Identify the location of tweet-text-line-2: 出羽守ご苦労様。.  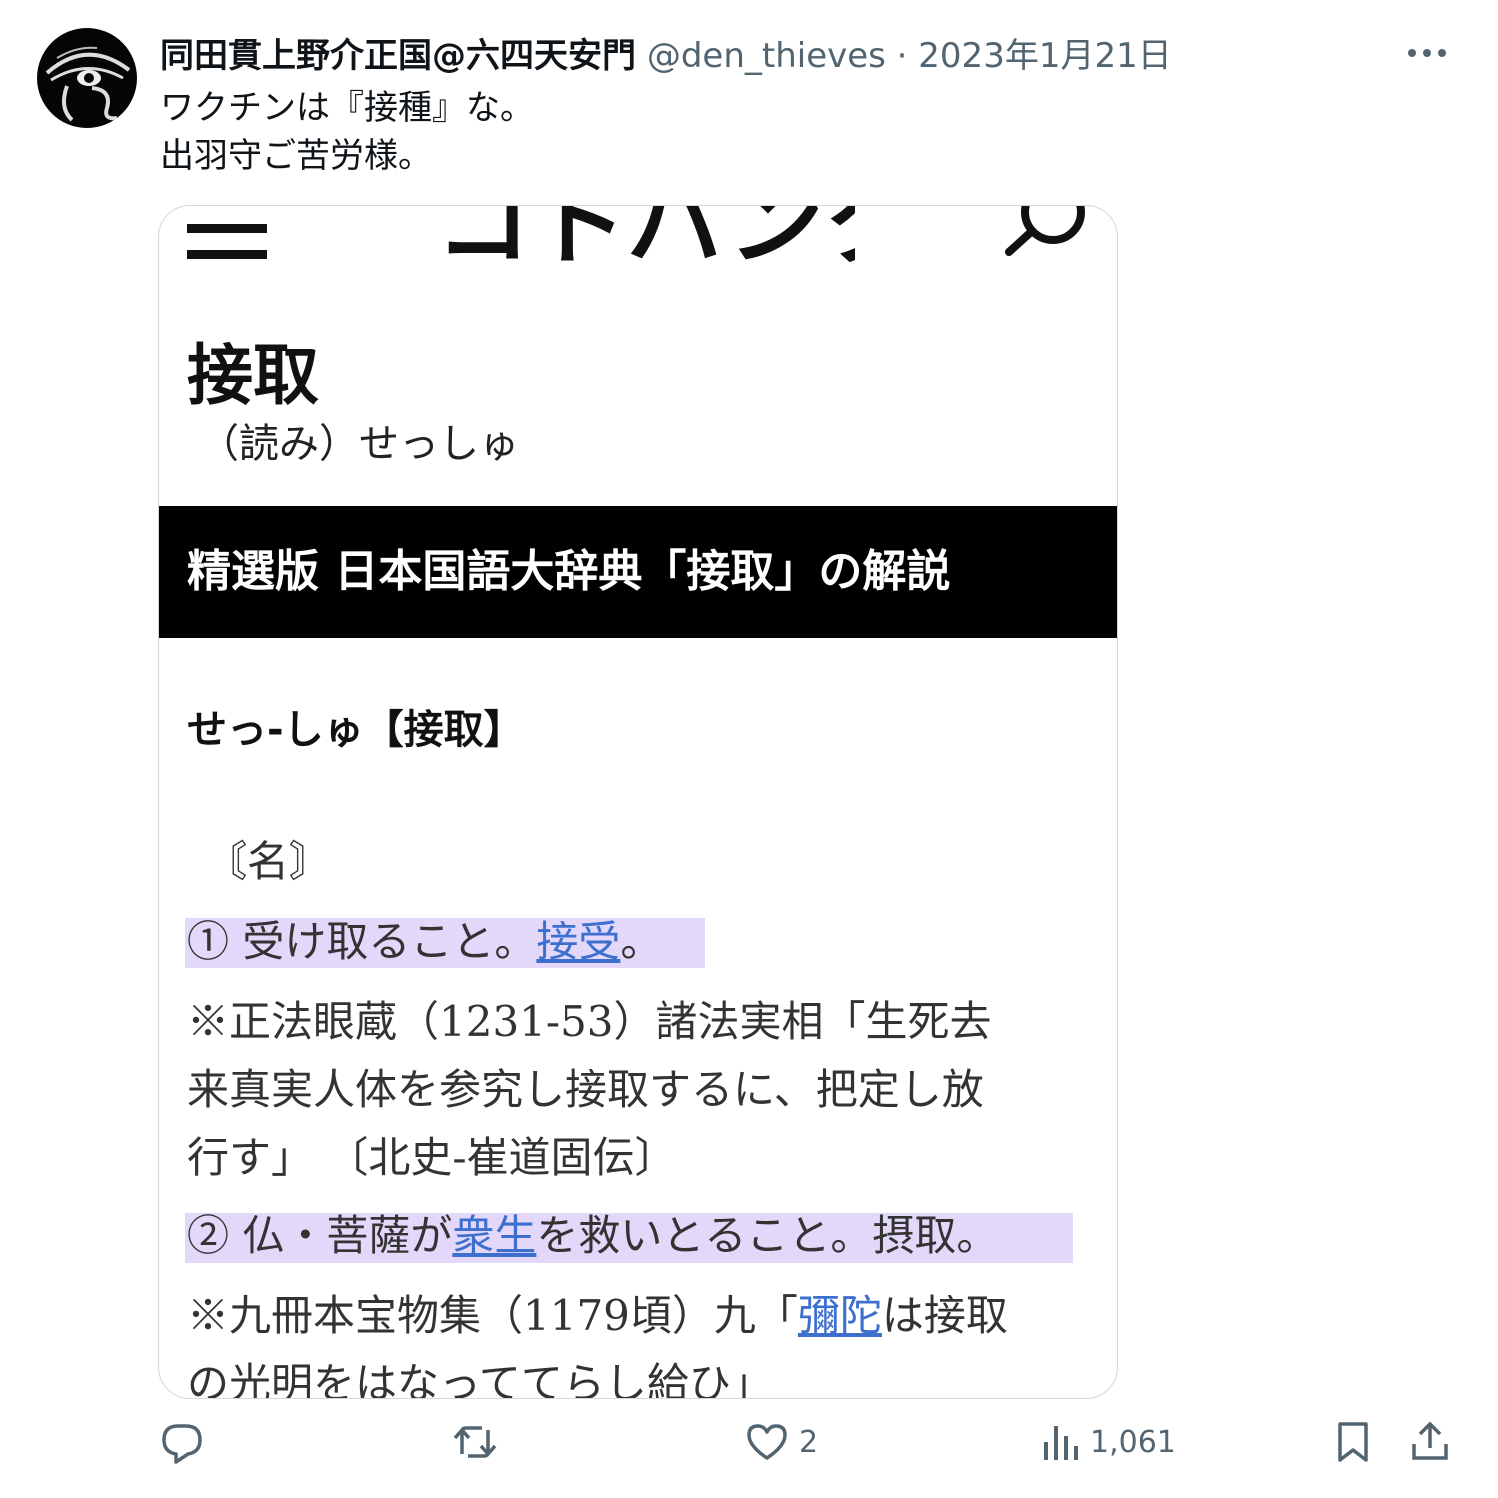
(296, 156).